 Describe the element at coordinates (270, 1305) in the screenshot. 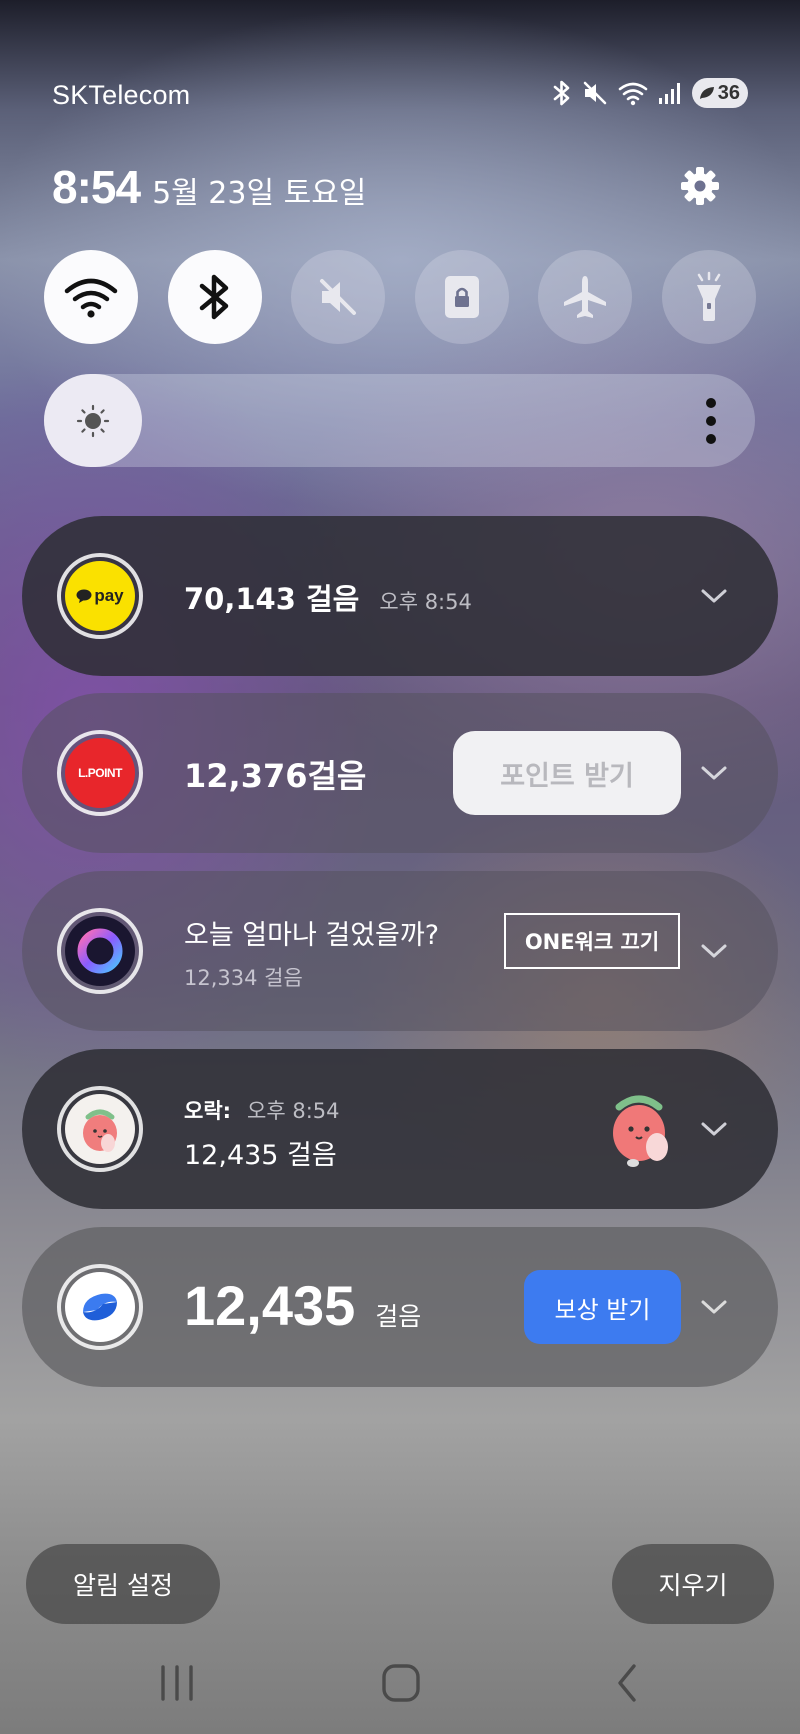

I see `step-count: 12,435` at that location.